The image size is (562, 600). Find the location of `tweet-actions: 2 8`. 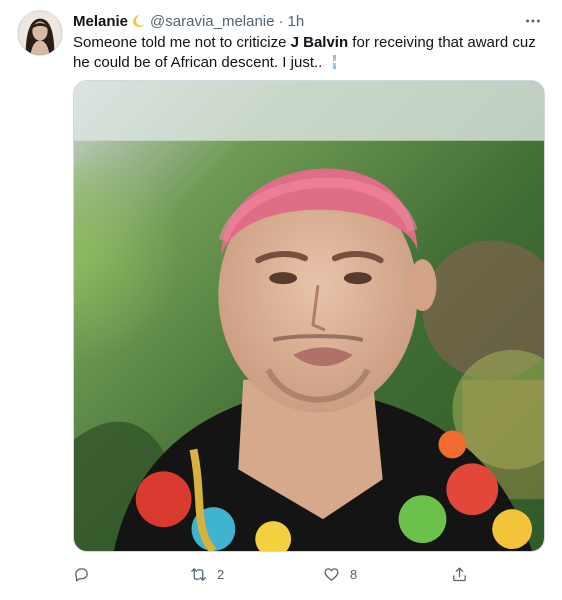

tweet-actions: 2 8 is located at coordinates (273, 574).